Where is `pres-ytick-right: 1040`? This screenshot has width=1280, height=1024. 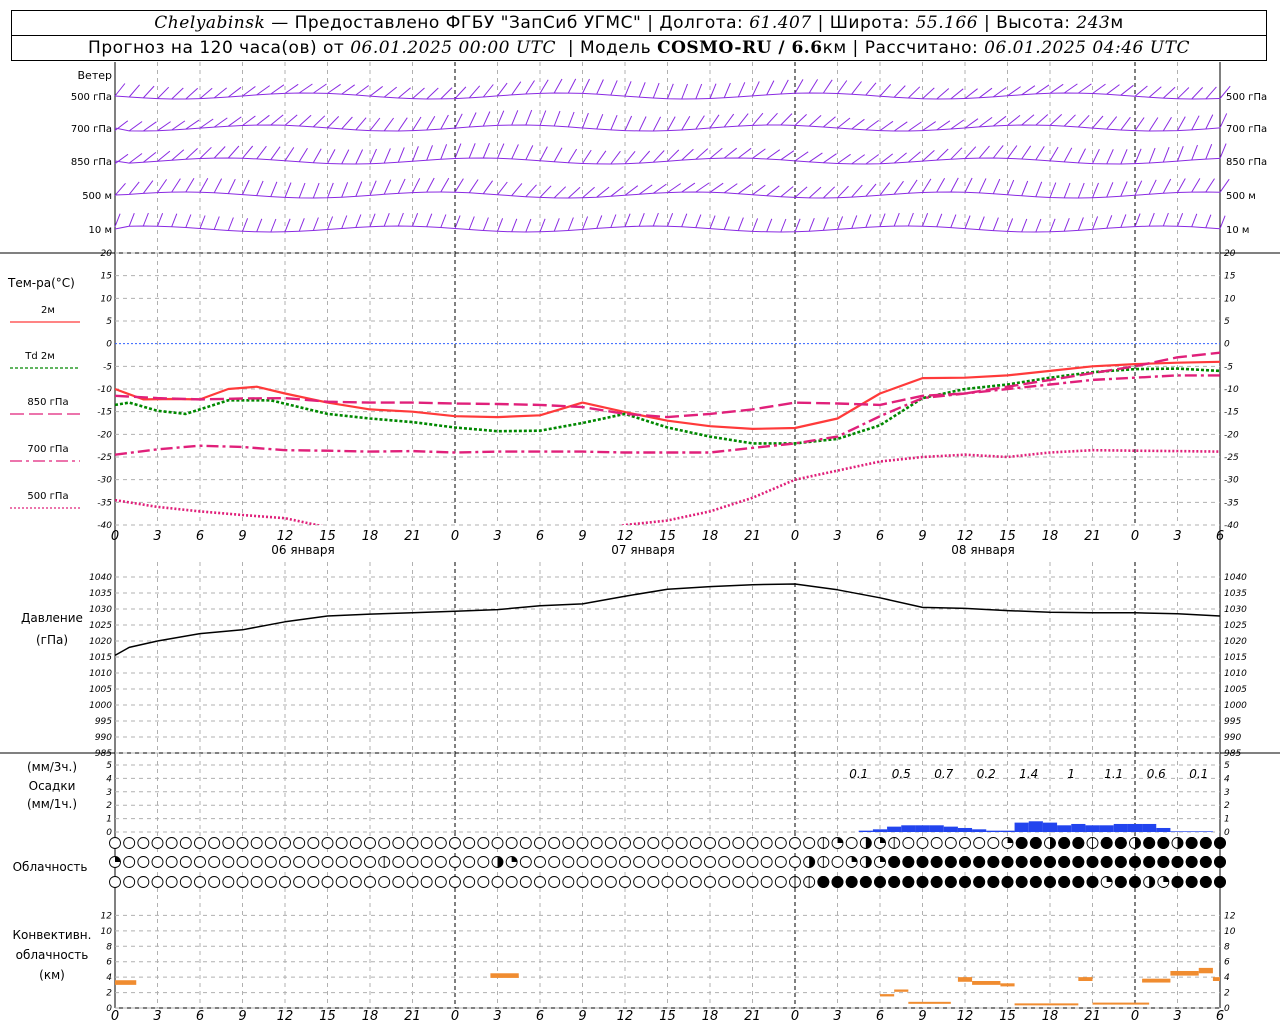 pres-ytick-right: 1040 is located at coordinates (1235, 578).